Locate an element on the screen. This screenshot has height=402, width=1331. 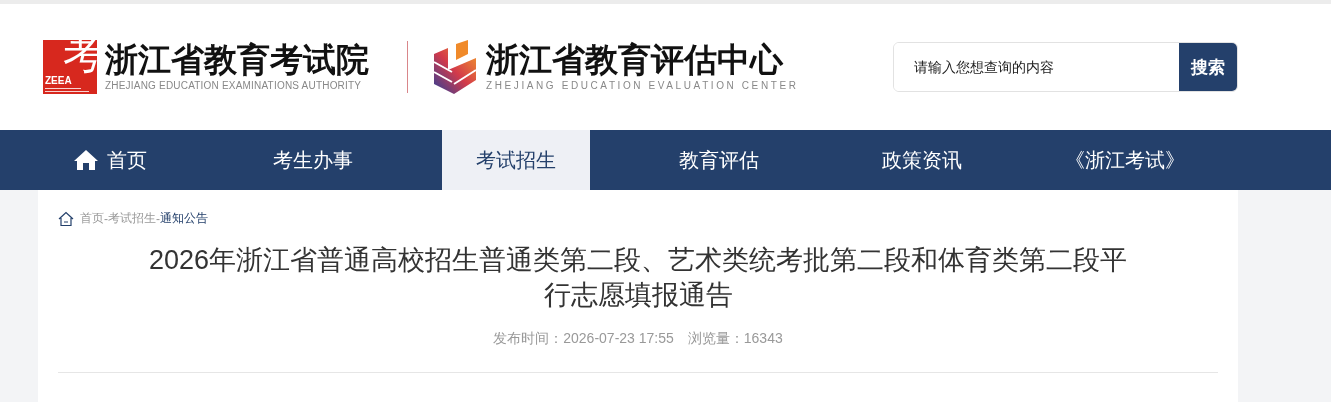
publish-time: 发布时间：2026-07-23 17:55 is located at coordinates (583, 339).